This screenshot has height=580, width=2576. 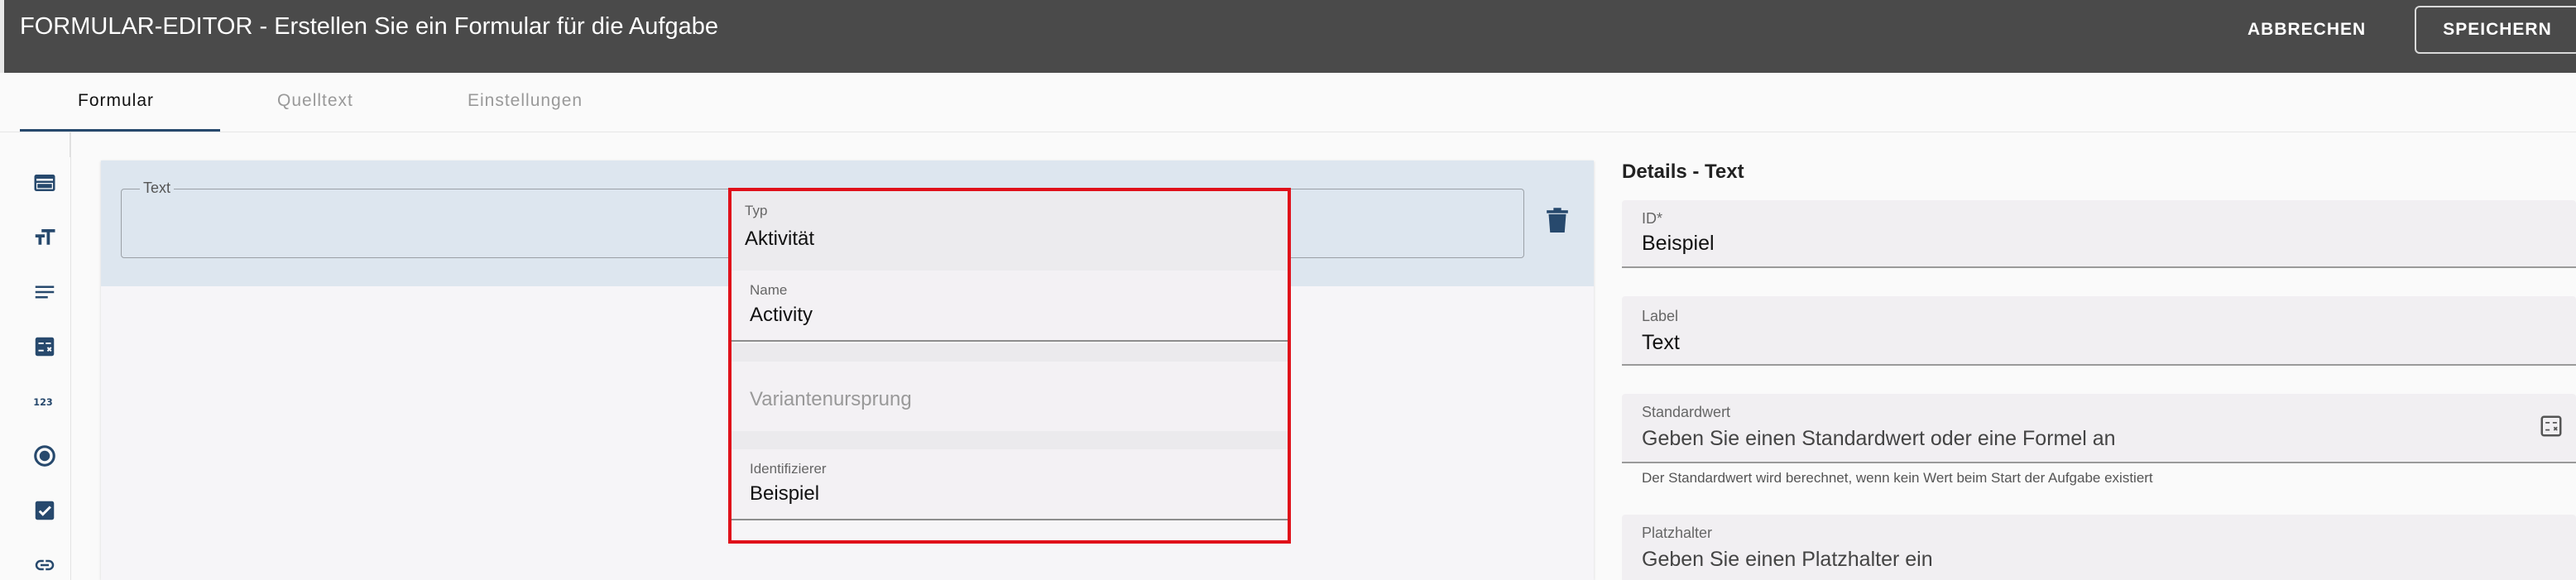 What do you see at coordinates (1010, 484) in the screenshot?
I see `identifier-input: Identifizierer Beispiel` at bounding box center [1010, 484].